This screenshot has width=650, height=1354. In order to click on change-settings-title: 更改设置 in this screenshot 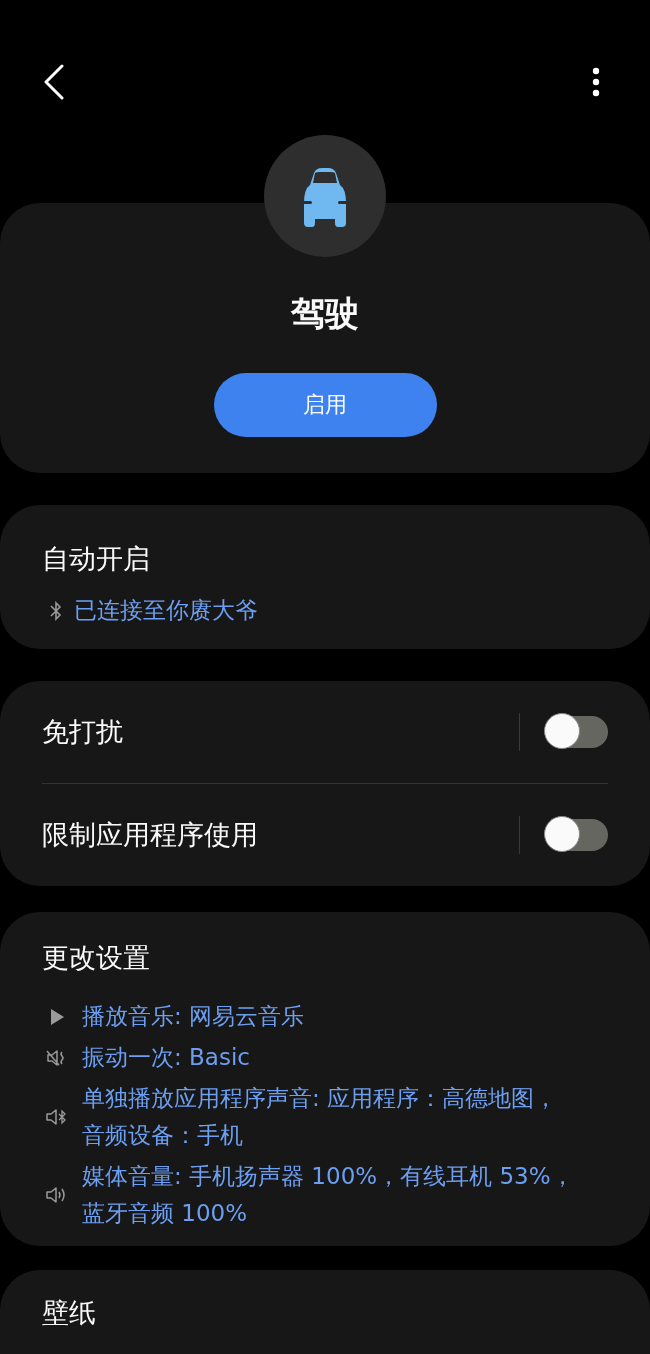, I will do `click(96, 958)`.